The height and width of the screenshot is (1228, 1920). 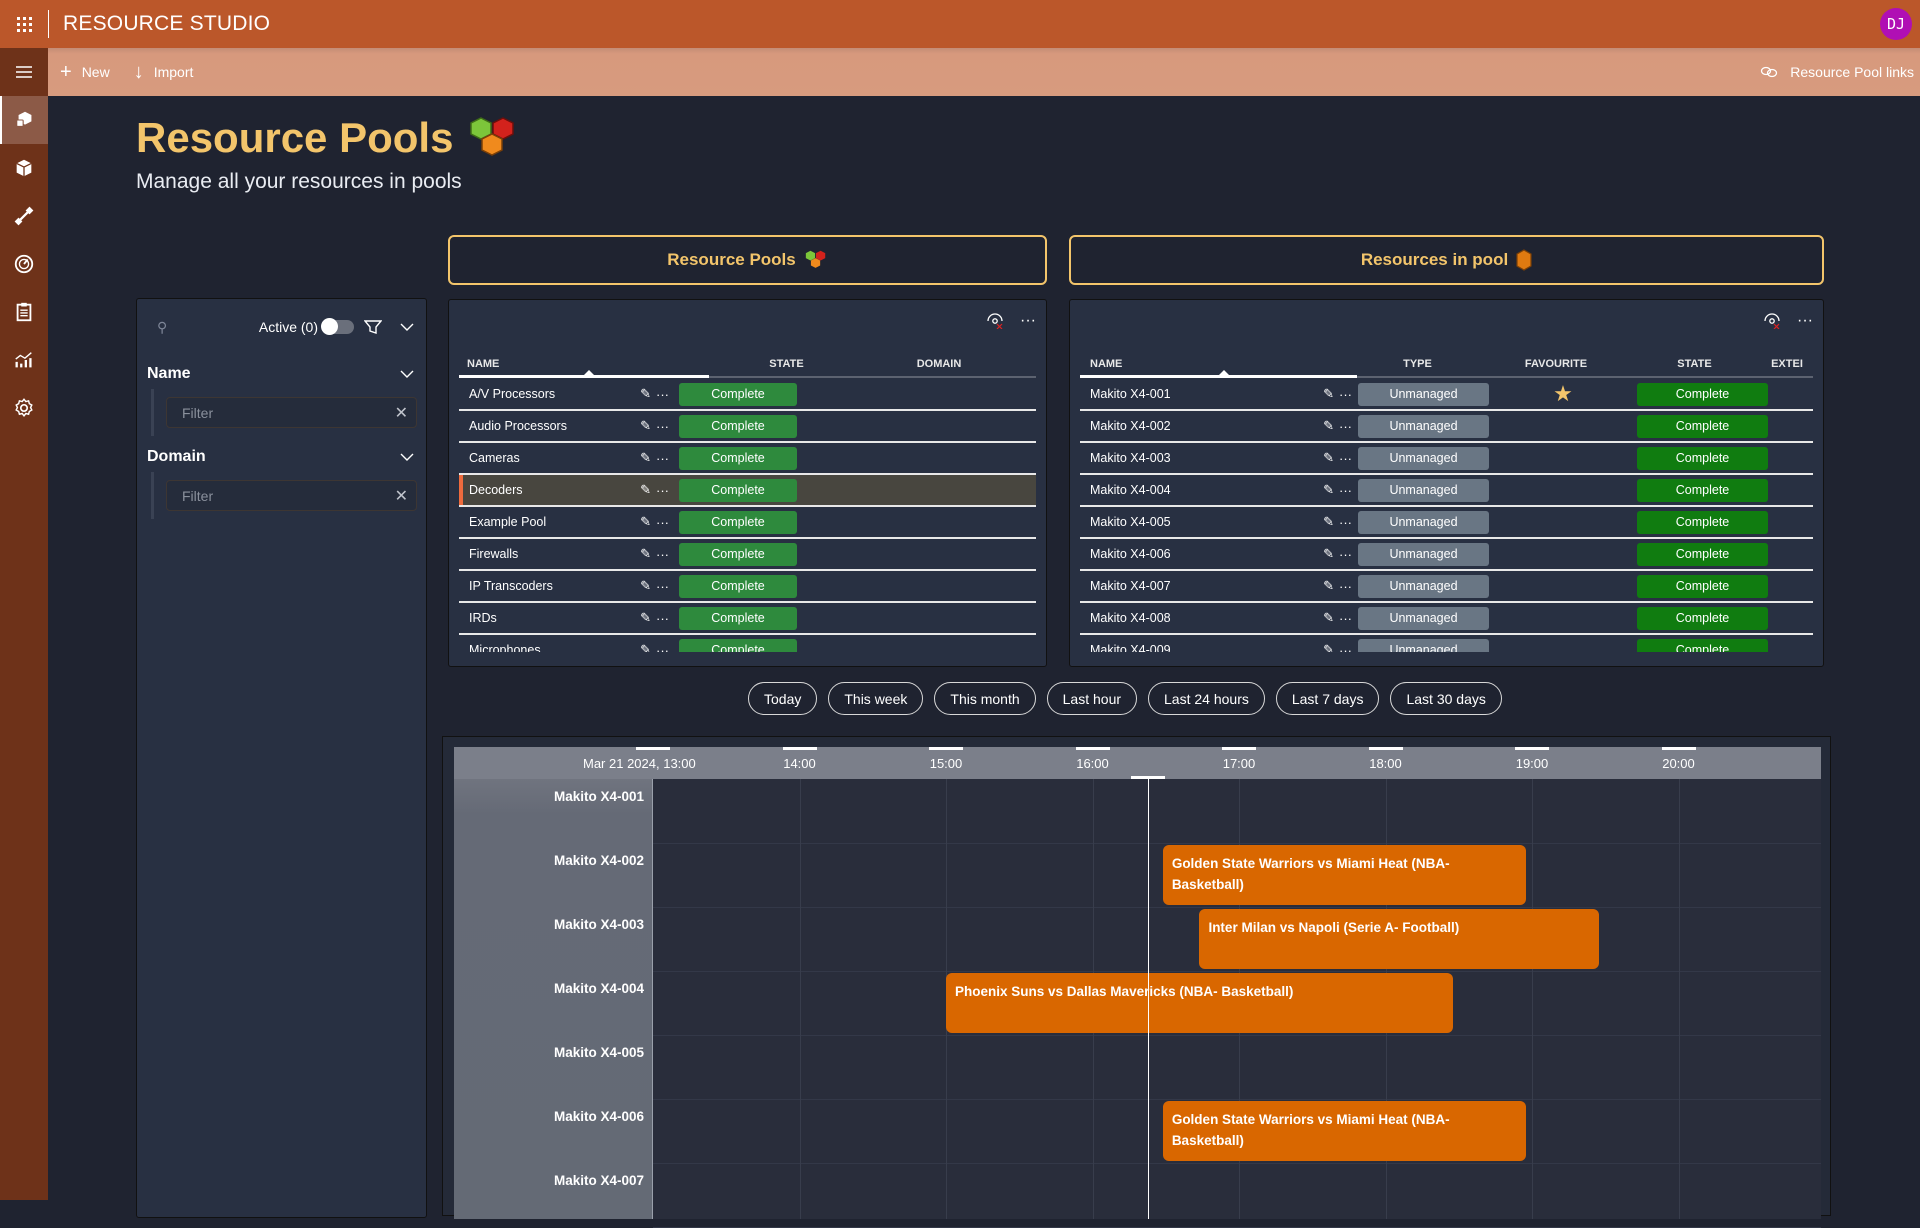 I want to click on hamburger-menu-button, so click(x=24, y=72).